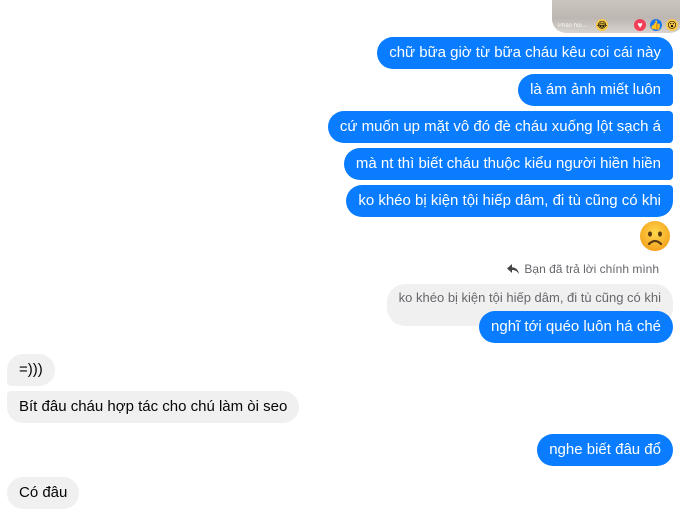  Describe the element at coordinates (43, 493) in the screenshot. I see `message-incoming: Có đâu` at that location.